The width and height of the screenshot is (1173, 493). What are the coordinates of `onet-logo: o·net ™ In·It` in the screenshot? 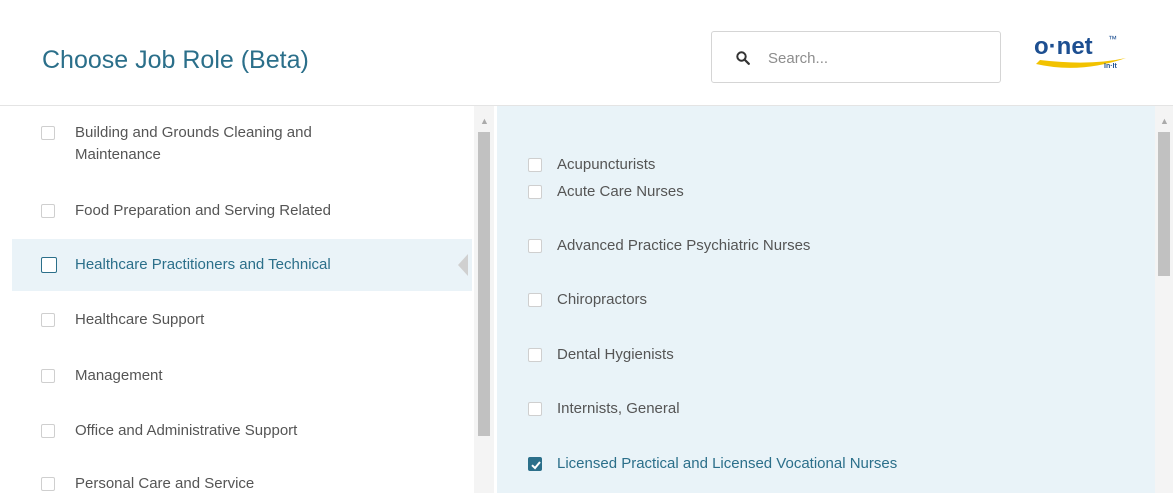 It's located at (1080, 51).